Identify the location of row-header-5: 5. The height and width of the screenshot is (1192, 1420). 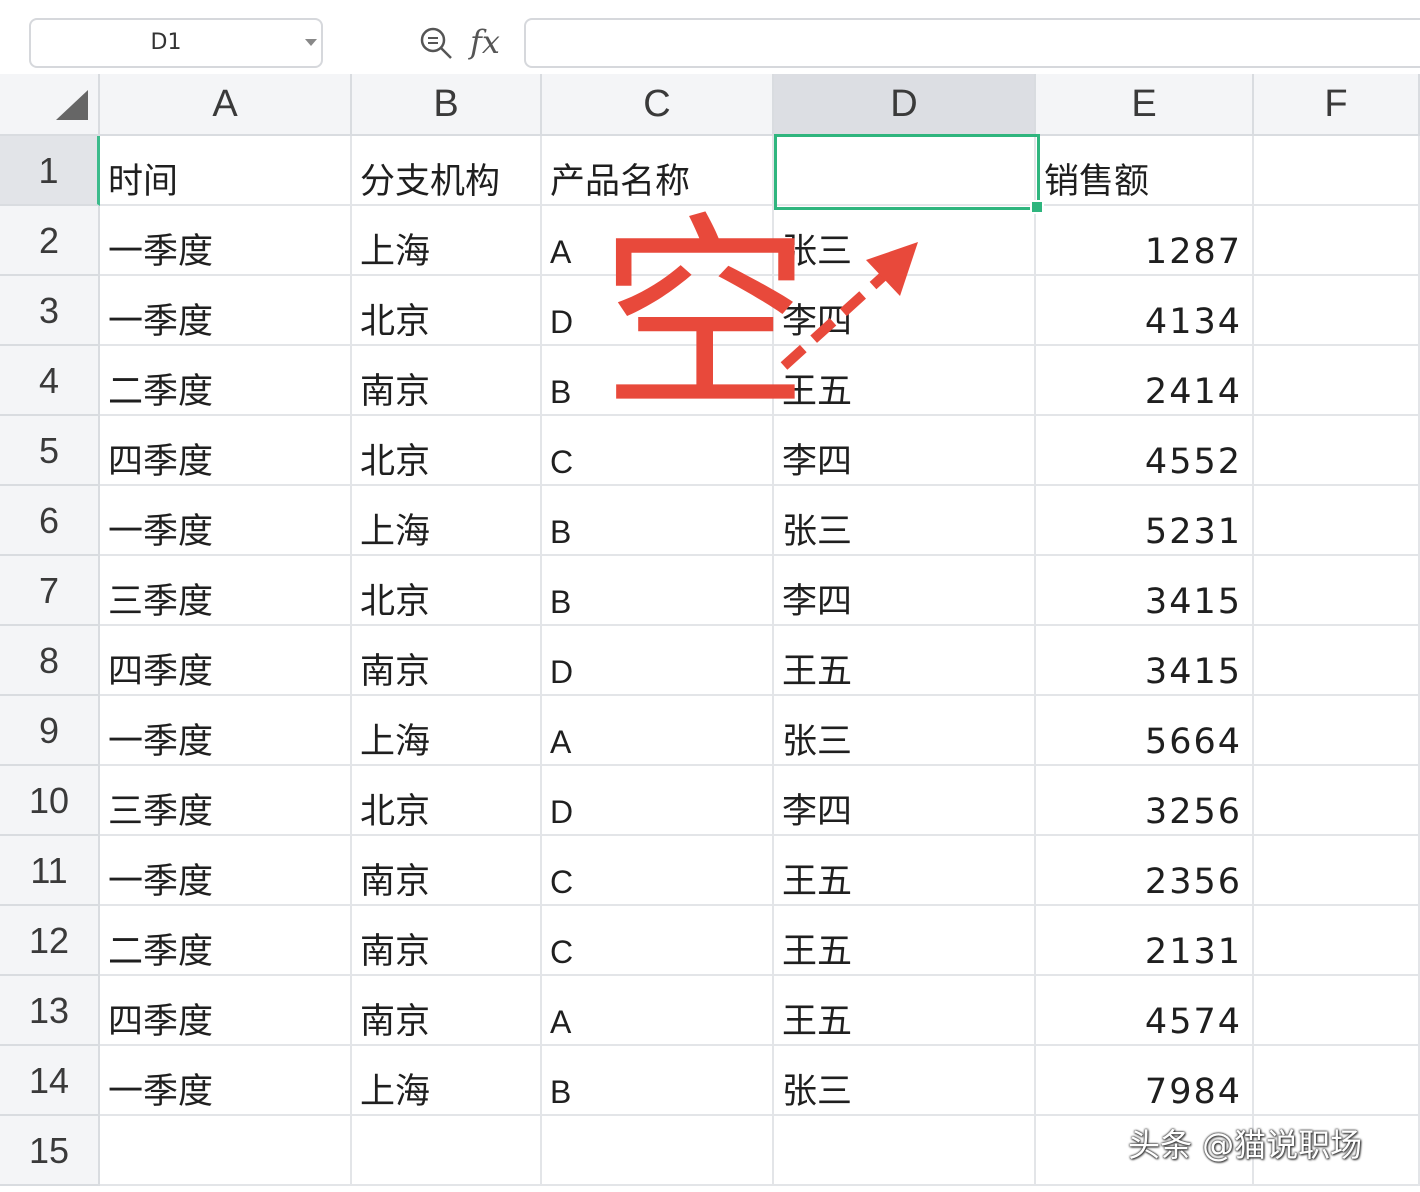
(50, 451).